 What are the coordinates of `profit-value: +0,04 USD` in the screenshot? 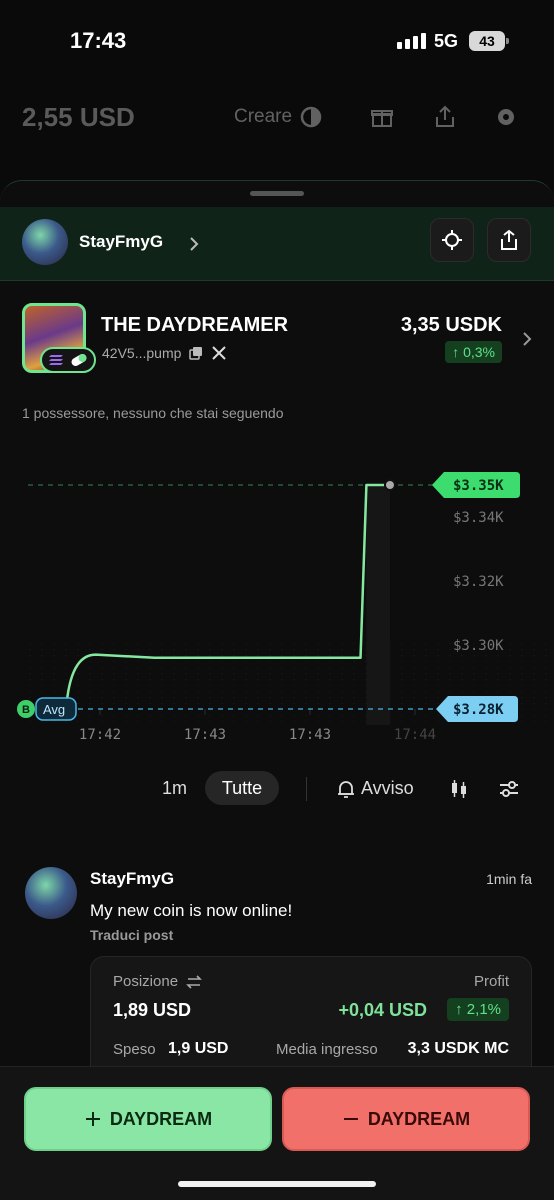 It's located at (382, 1010).